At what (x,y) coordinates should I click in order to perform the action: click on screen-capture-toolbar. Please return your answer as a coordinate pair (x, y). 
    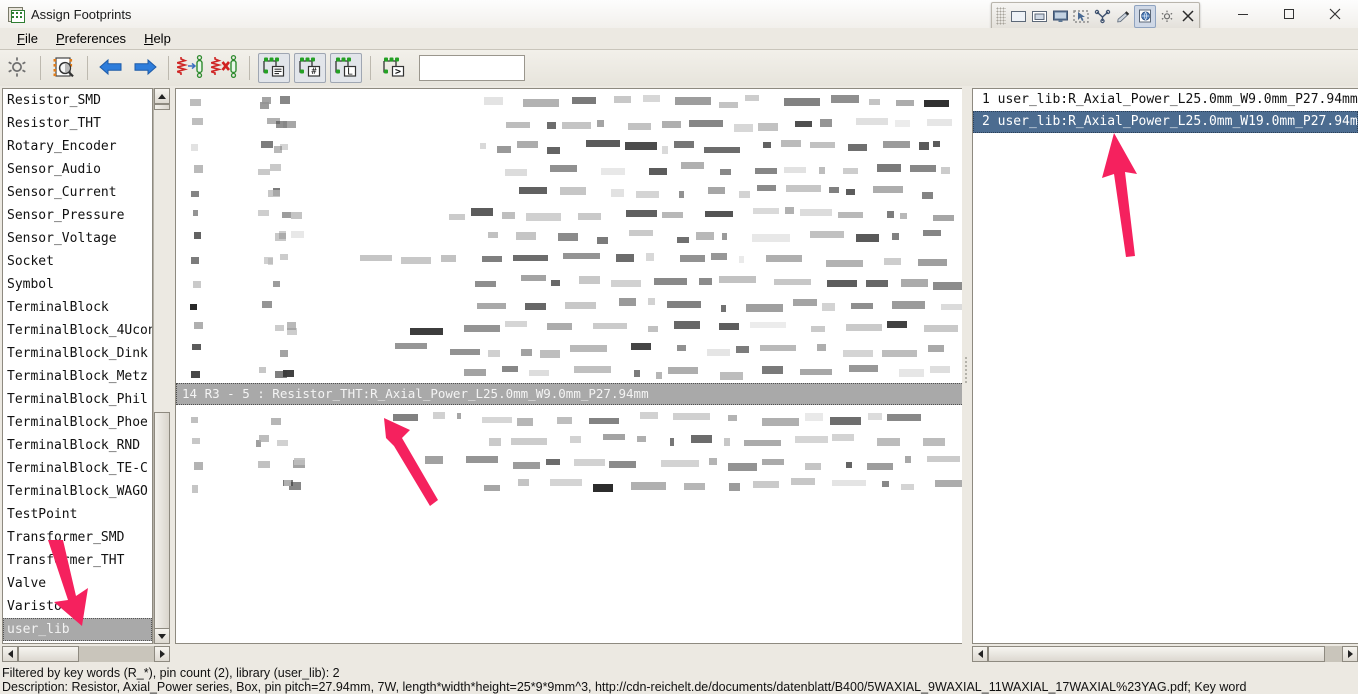
    Looking at the image, I should click on (1095, 16).